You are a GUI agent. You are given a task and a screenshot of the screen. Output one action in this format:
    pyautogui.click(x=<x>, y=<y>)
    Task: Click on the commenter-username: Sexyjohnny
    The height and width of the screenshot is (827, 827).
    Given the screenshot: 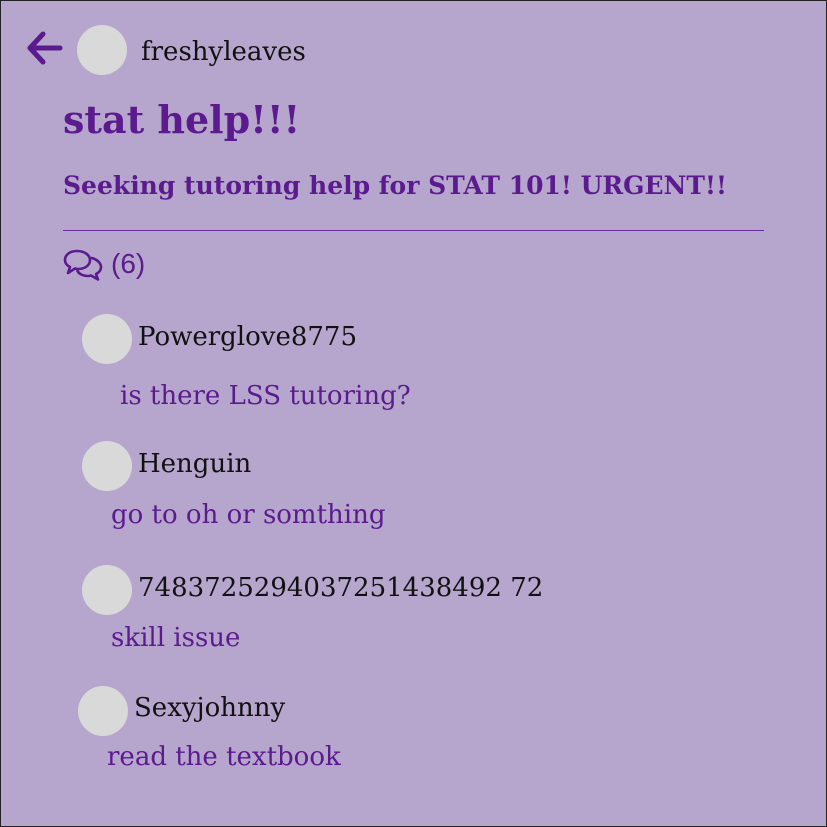 What is the action you would take?
    pyautogui.click(x=209, y=708)
    